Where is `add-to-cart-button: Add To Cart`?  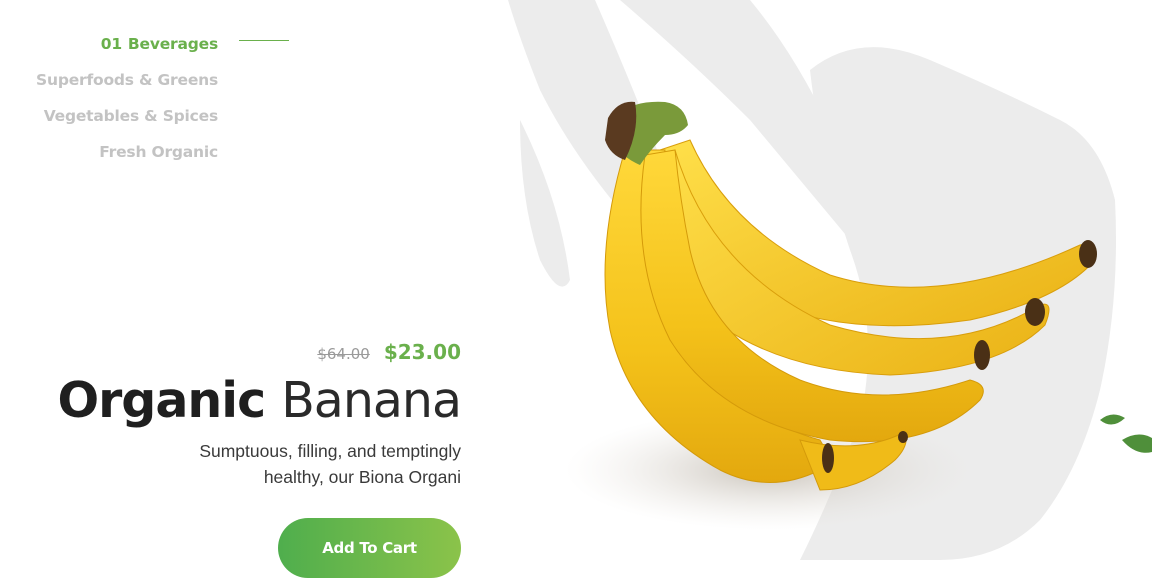 add-to-cart-button: Add To Cart is located at coordinates (369, 548).